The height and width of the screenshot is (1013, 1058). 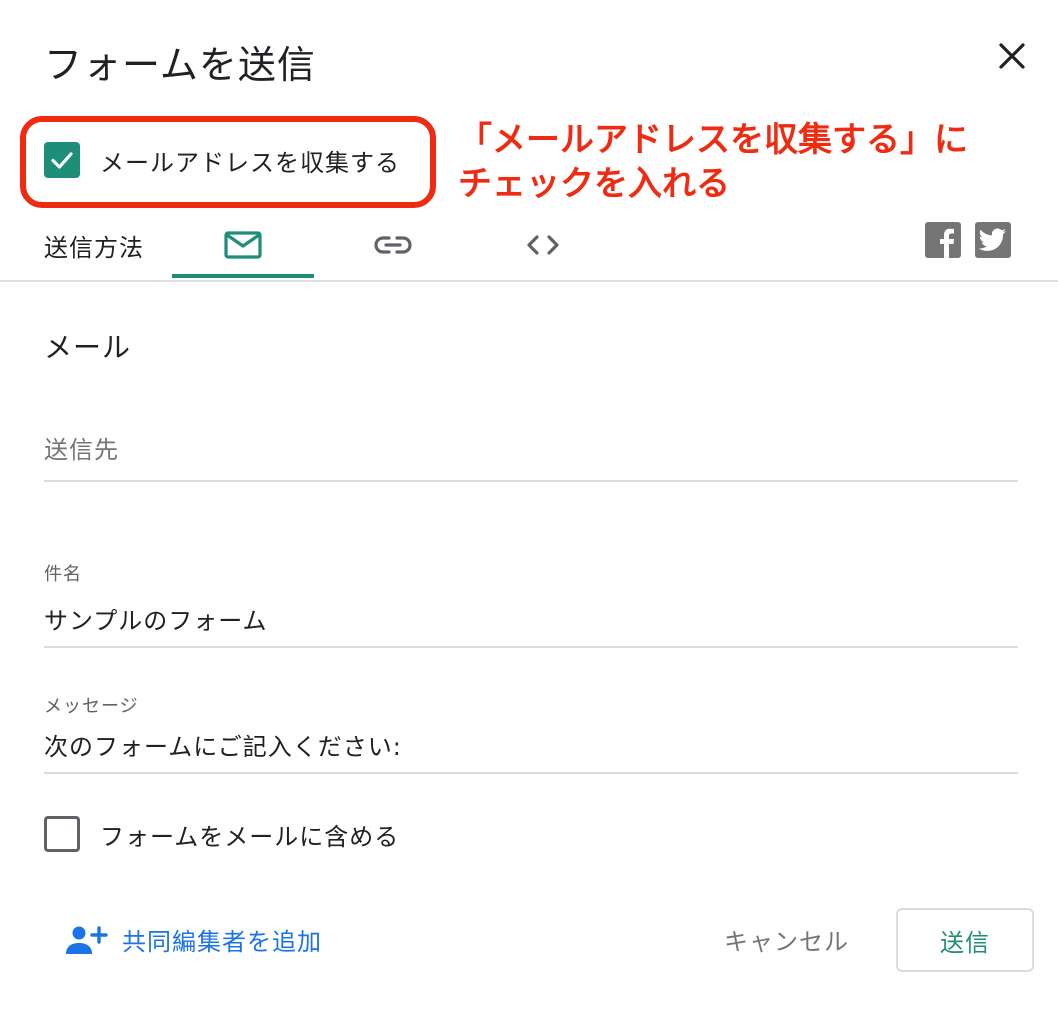 I want to click on close-icon, so click(x=1012, y=56).